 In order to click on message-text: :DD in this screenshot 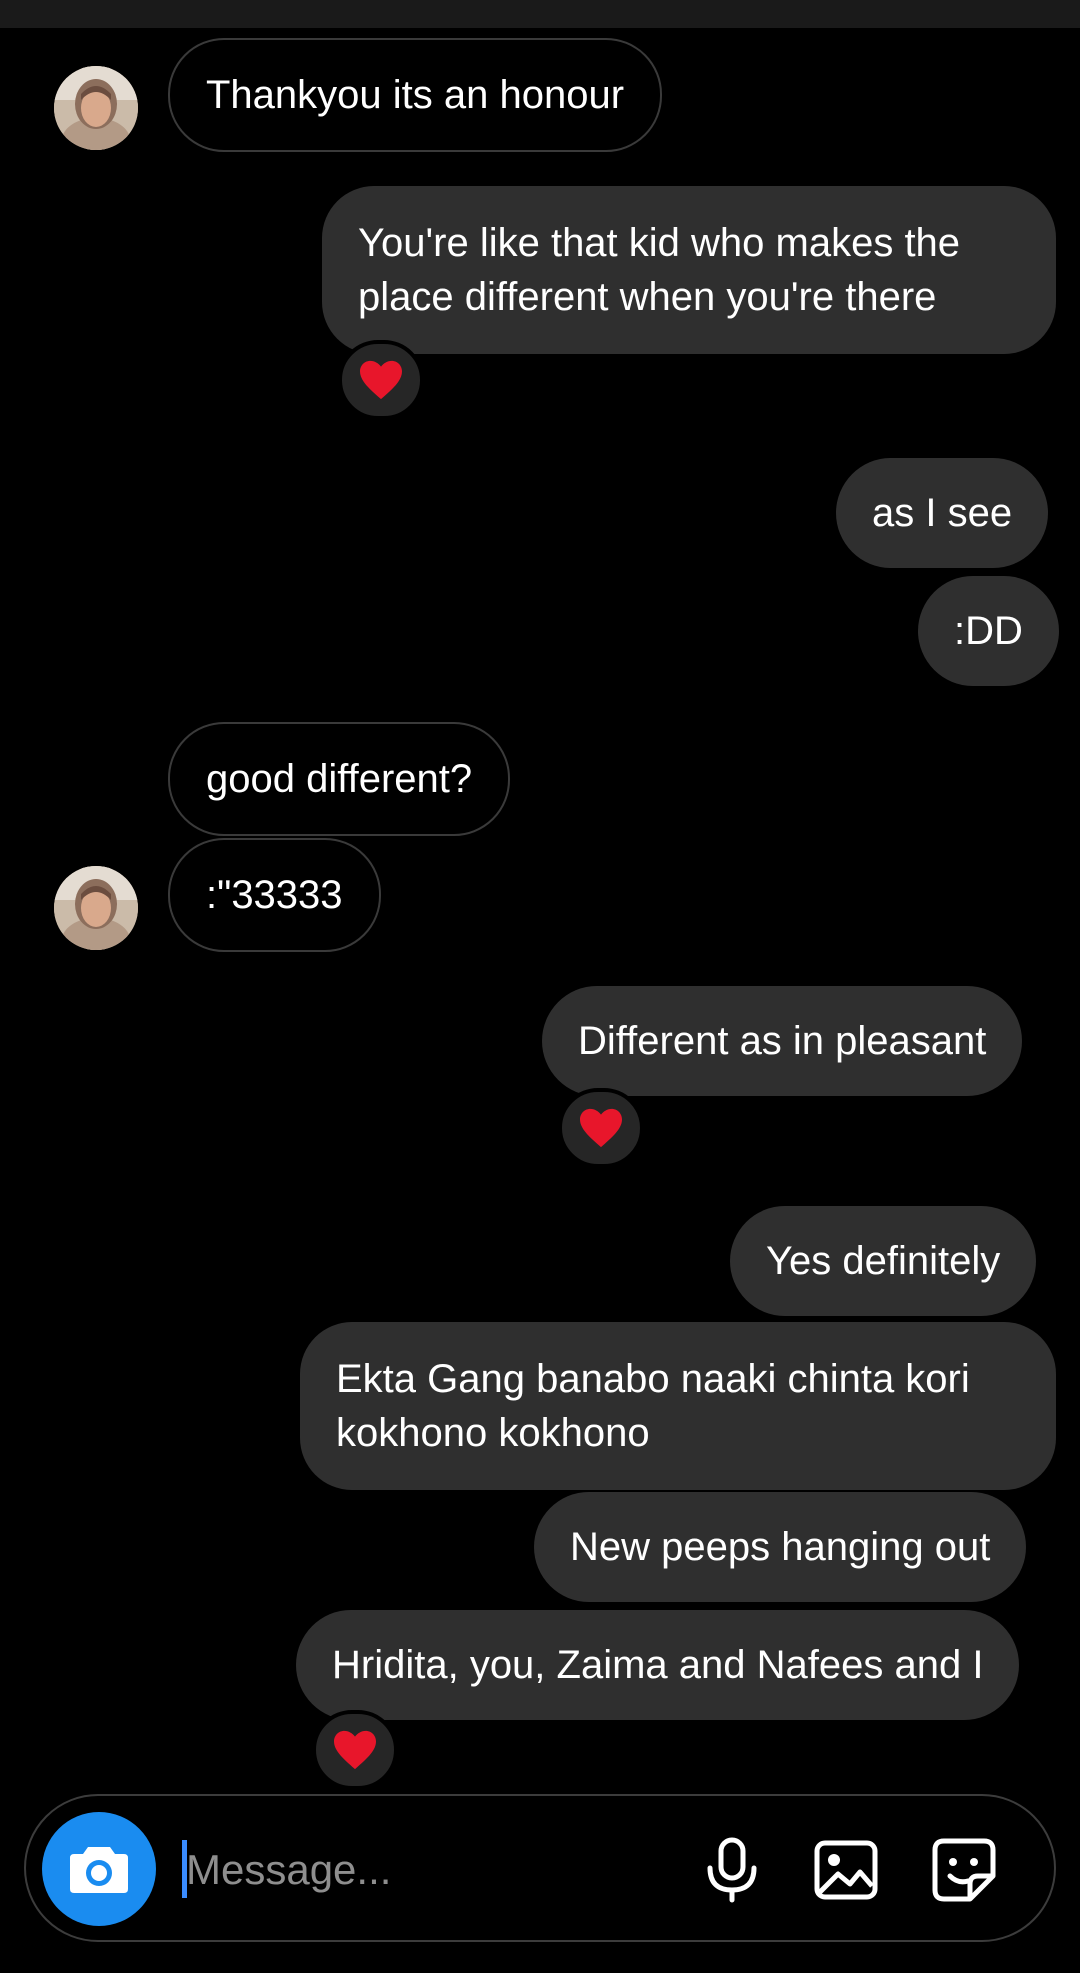, I will do `click(988, 631)`.